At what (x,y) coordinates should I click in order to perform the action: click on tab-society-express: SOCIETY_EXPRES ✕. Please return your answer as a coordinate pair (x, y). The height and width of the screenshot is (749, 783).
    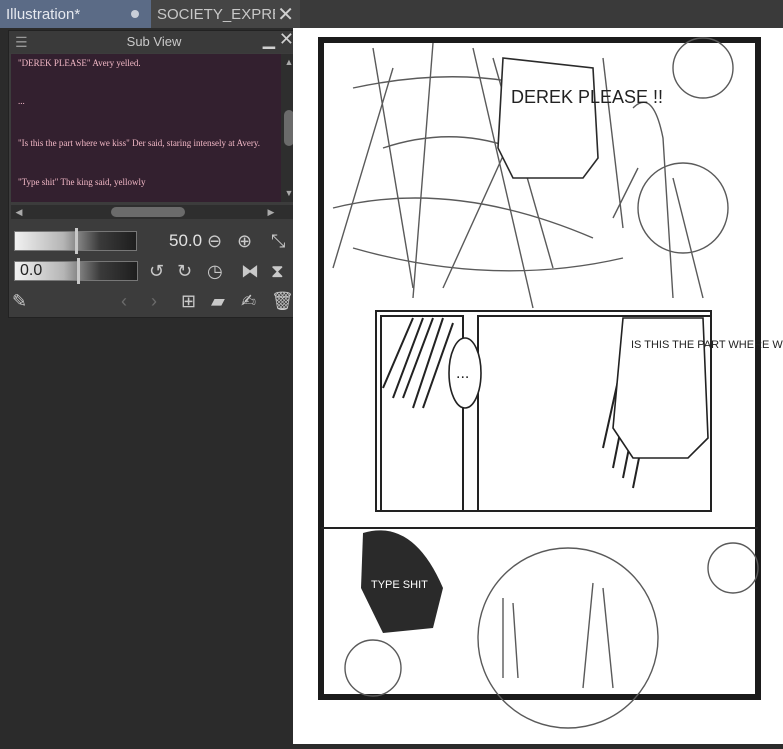
    Looking at the image, I should click on (225, 14).